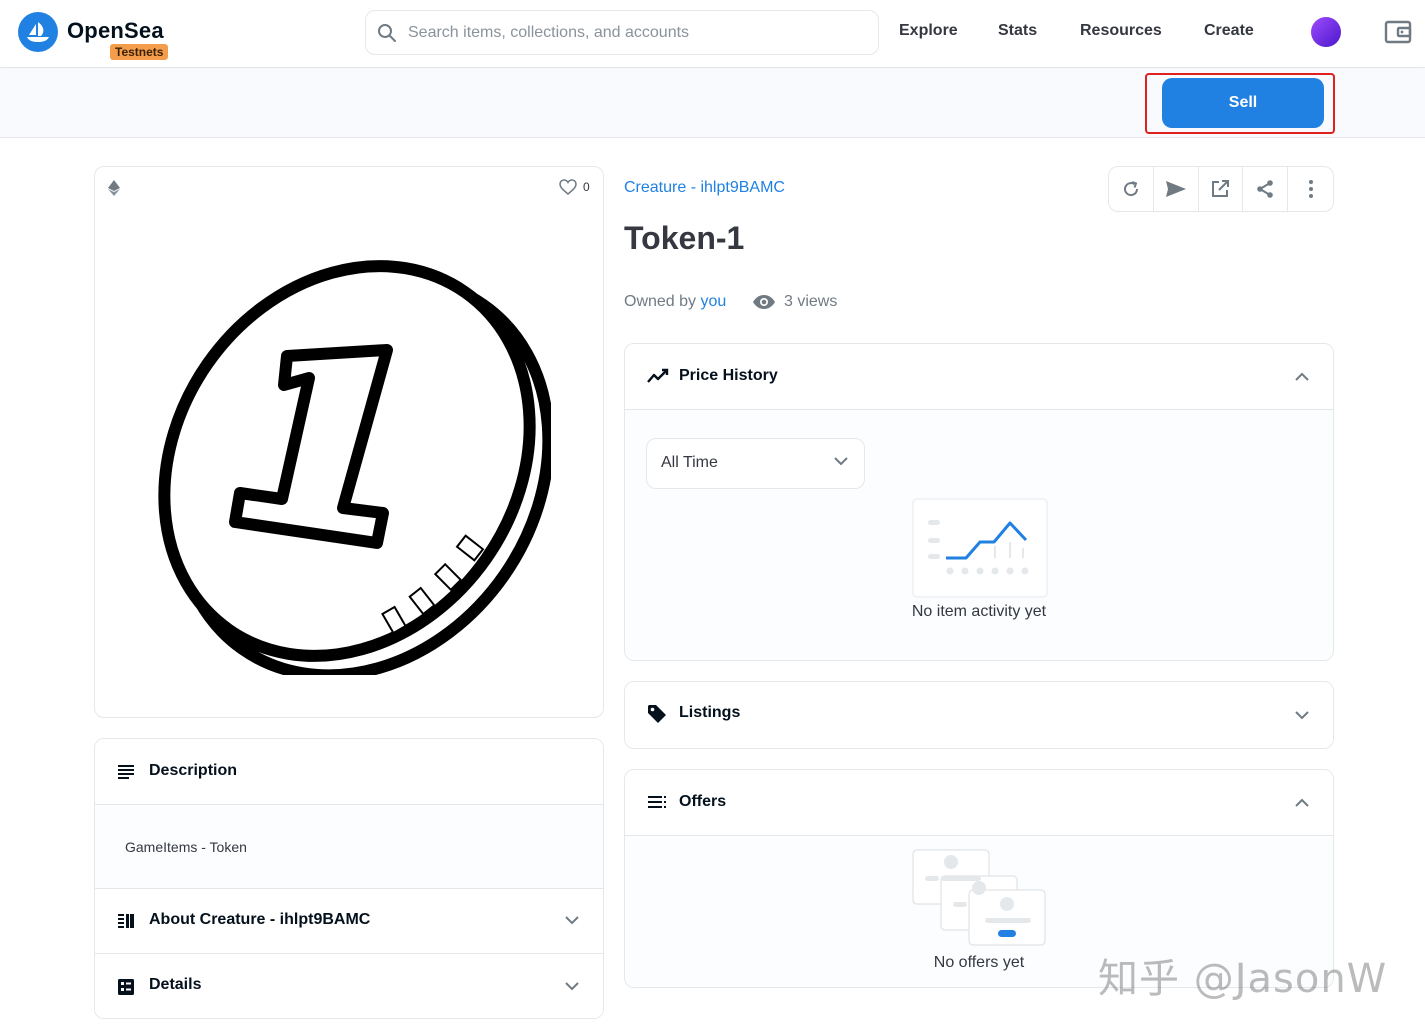 This screenshot has height=1030, width=1425. I want to click on listings-header: Listings, so click(979, 715).